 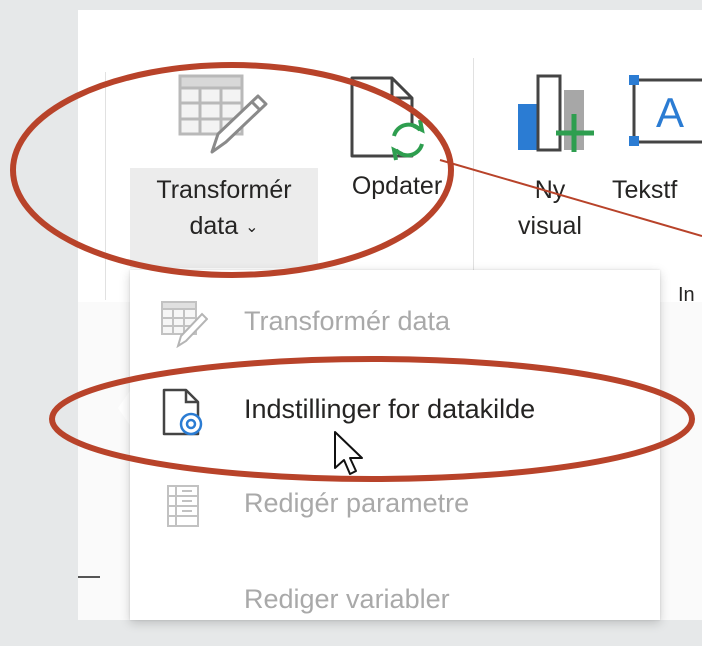 I want to click on menu-item-edit-parameters: Redigér parametre, so click(x=395, y=506).